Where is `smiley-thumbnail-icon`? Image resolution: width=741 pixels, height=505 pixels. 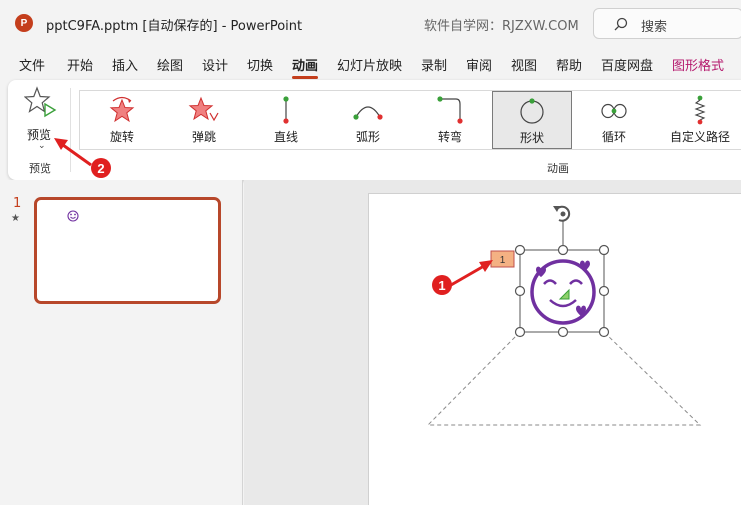 smiley-thumbnail-icon is located at coordinates (73, 216).